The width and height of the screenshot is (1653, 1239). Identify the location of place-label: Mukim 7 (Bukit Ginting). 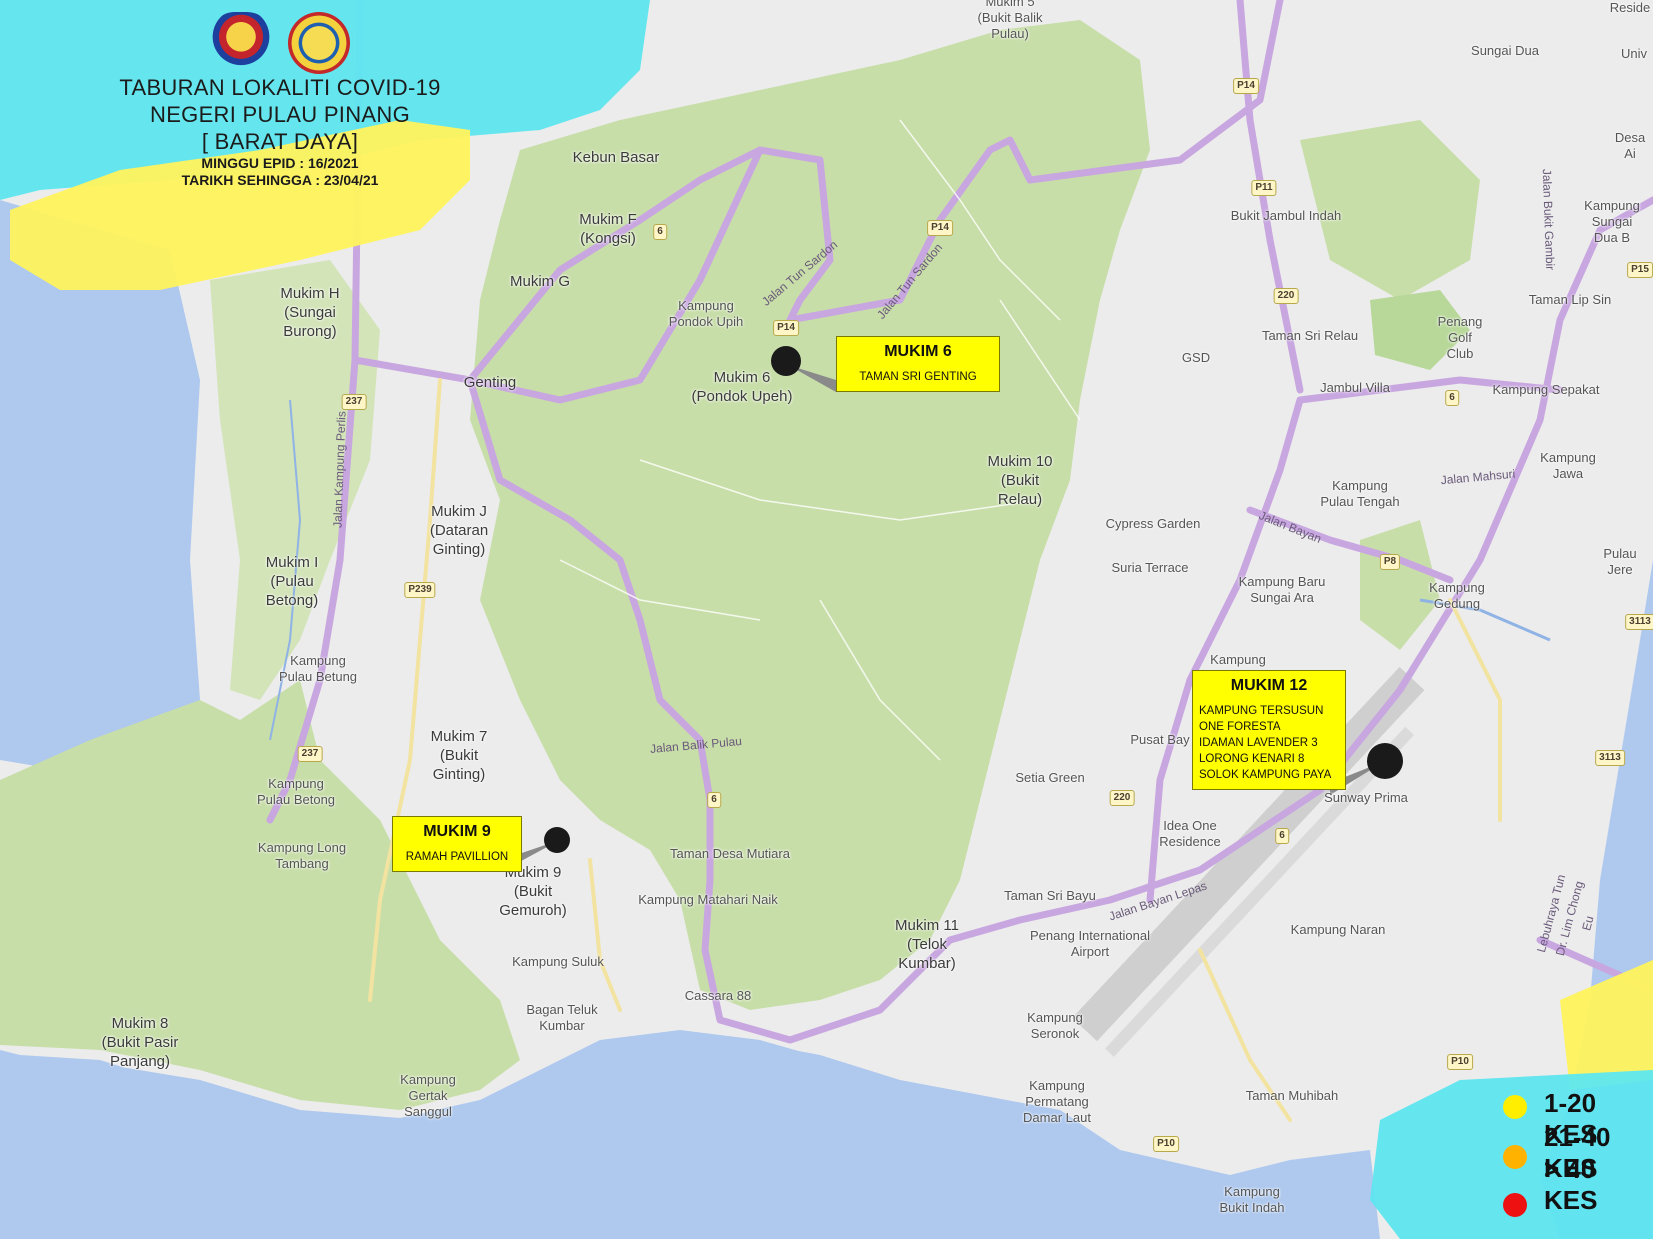
(459, 755).